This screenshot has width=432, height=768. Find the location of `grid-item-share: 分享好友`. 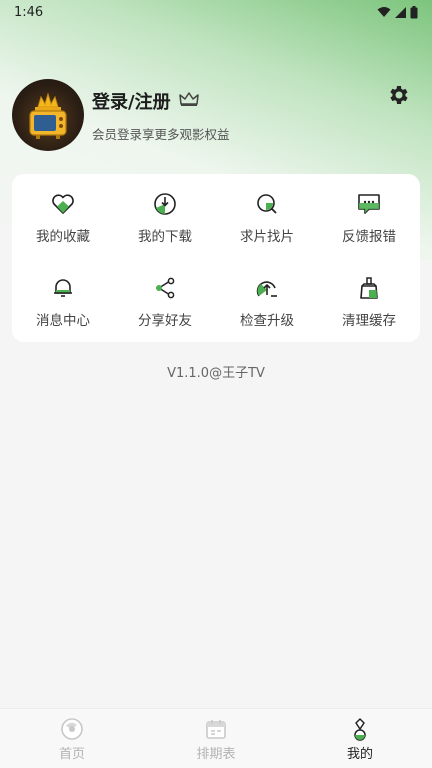

grid-item-share: 分享好友 is located at coordinates (165, 300).